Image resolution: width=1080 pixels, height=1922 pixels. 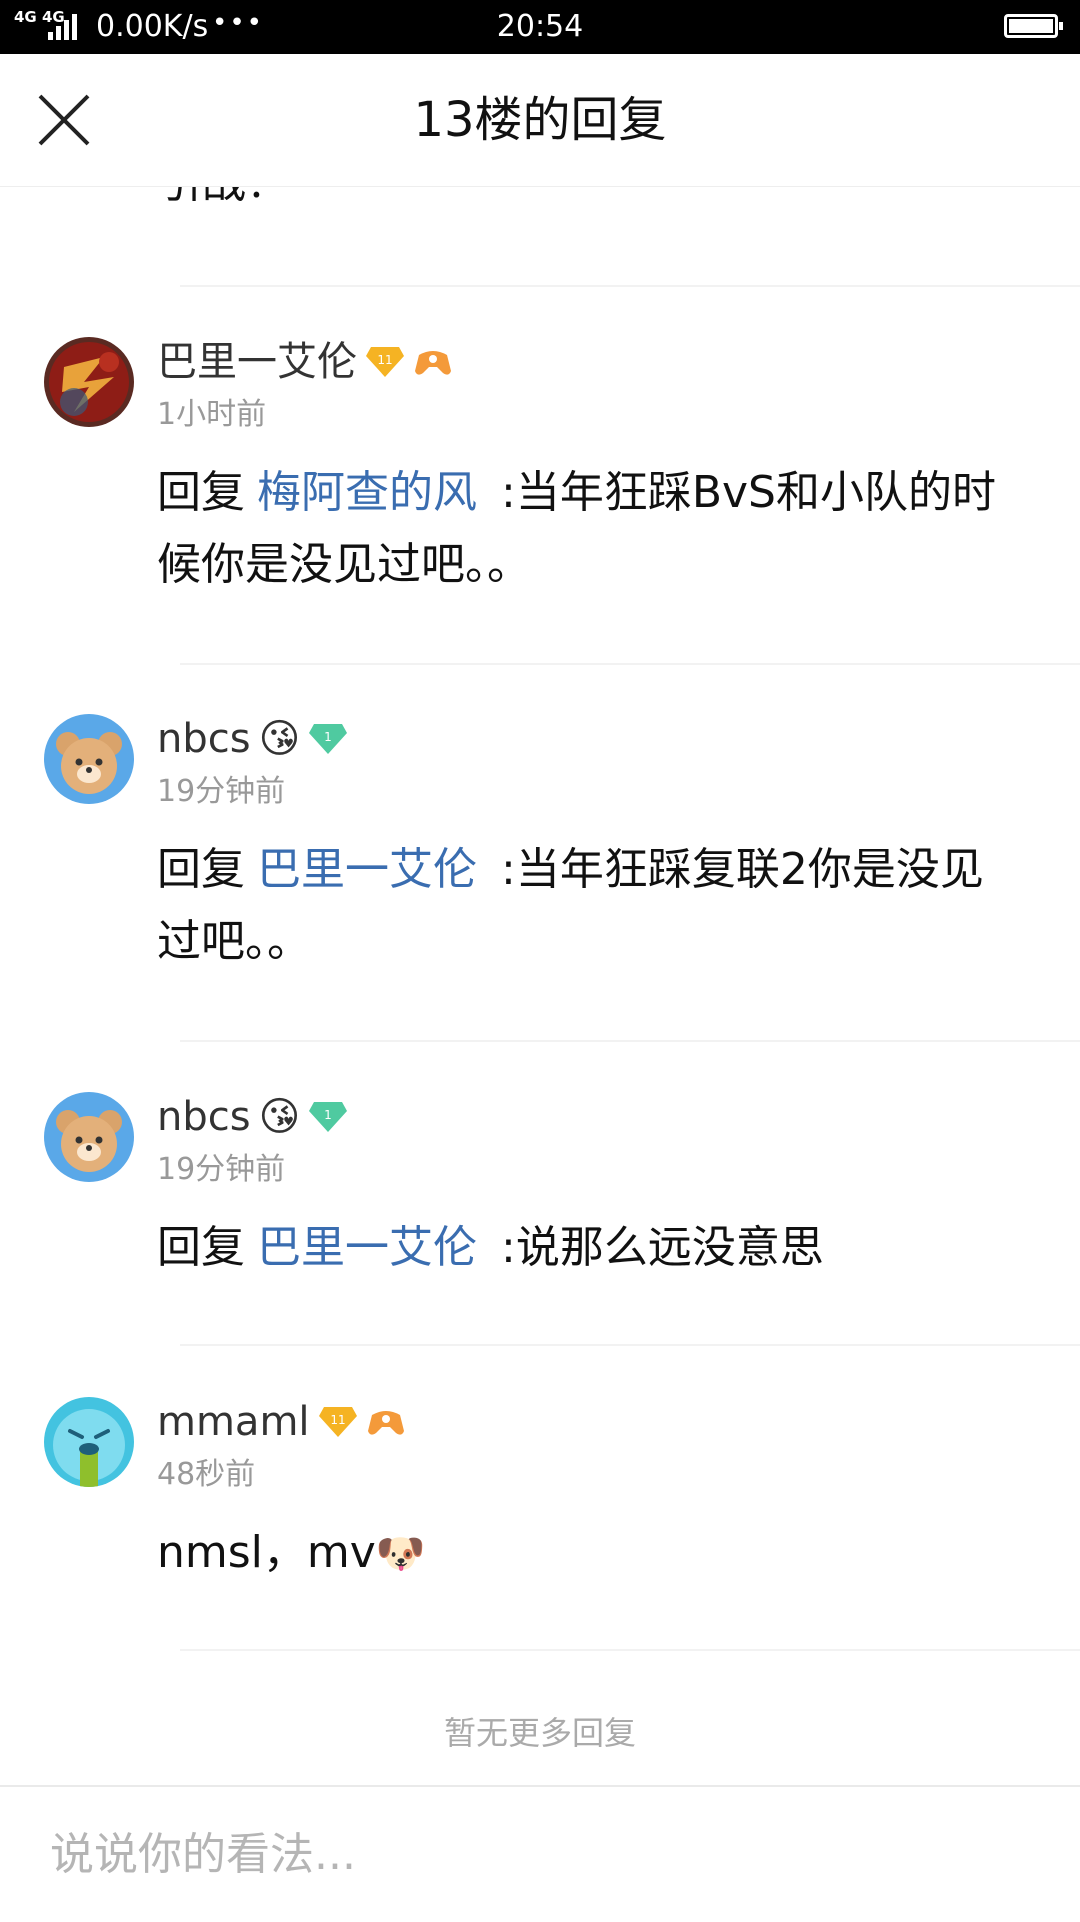 What do you see at coordinates (224, 203) in the screenshot?
I see `previous-comment-text: 引战？` at bounding box center [224, 203].